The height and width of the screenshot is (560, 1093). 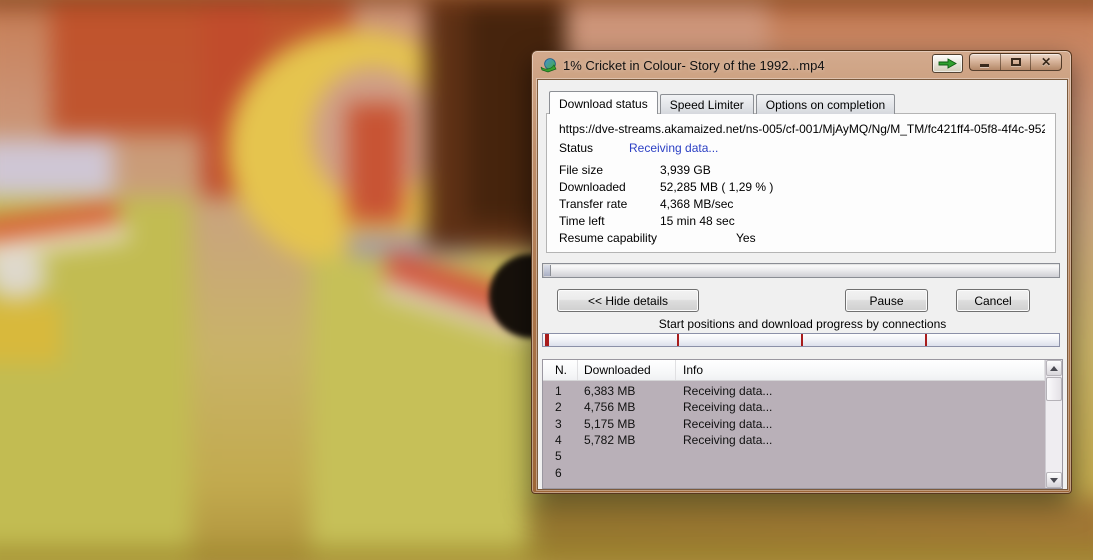 I want to click on pause-button: Pause, so click(x=886, y=300).